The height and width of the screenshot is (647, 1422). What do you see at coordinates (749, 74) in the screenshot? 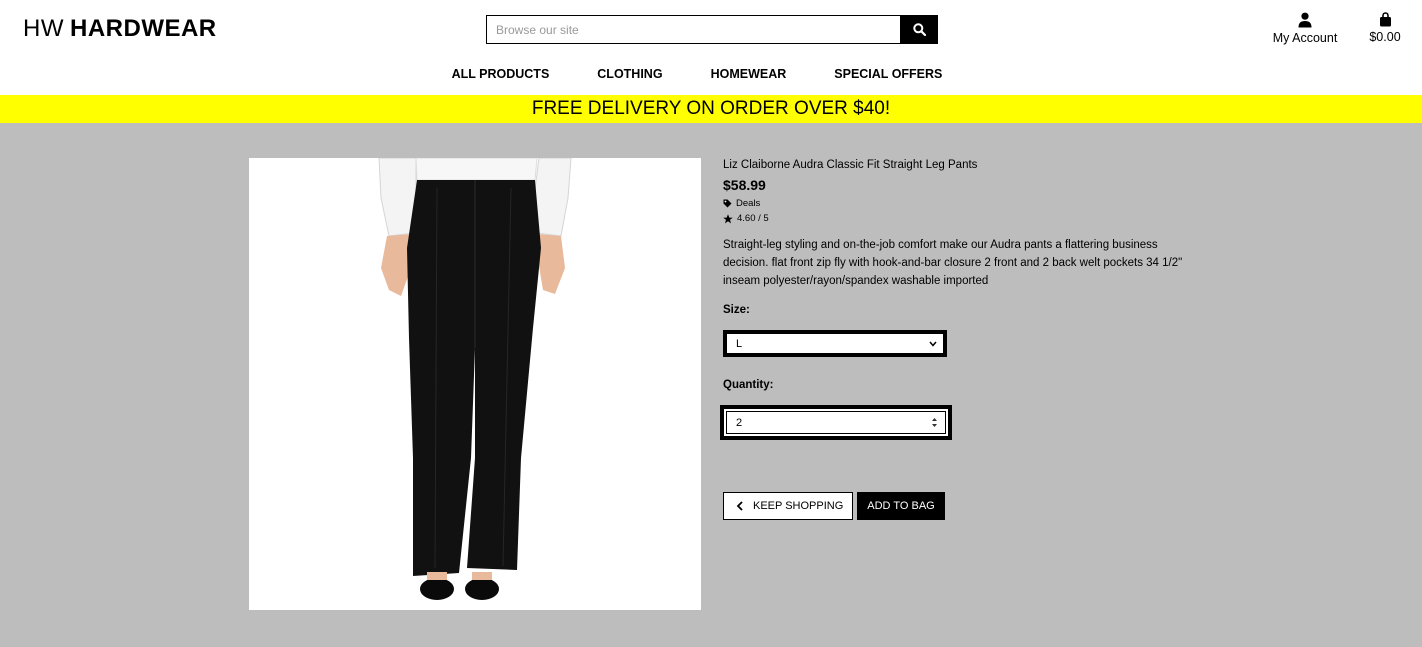
I see `nav-item-homewear: HOMEWEAR` at bounding box center [749, 74].